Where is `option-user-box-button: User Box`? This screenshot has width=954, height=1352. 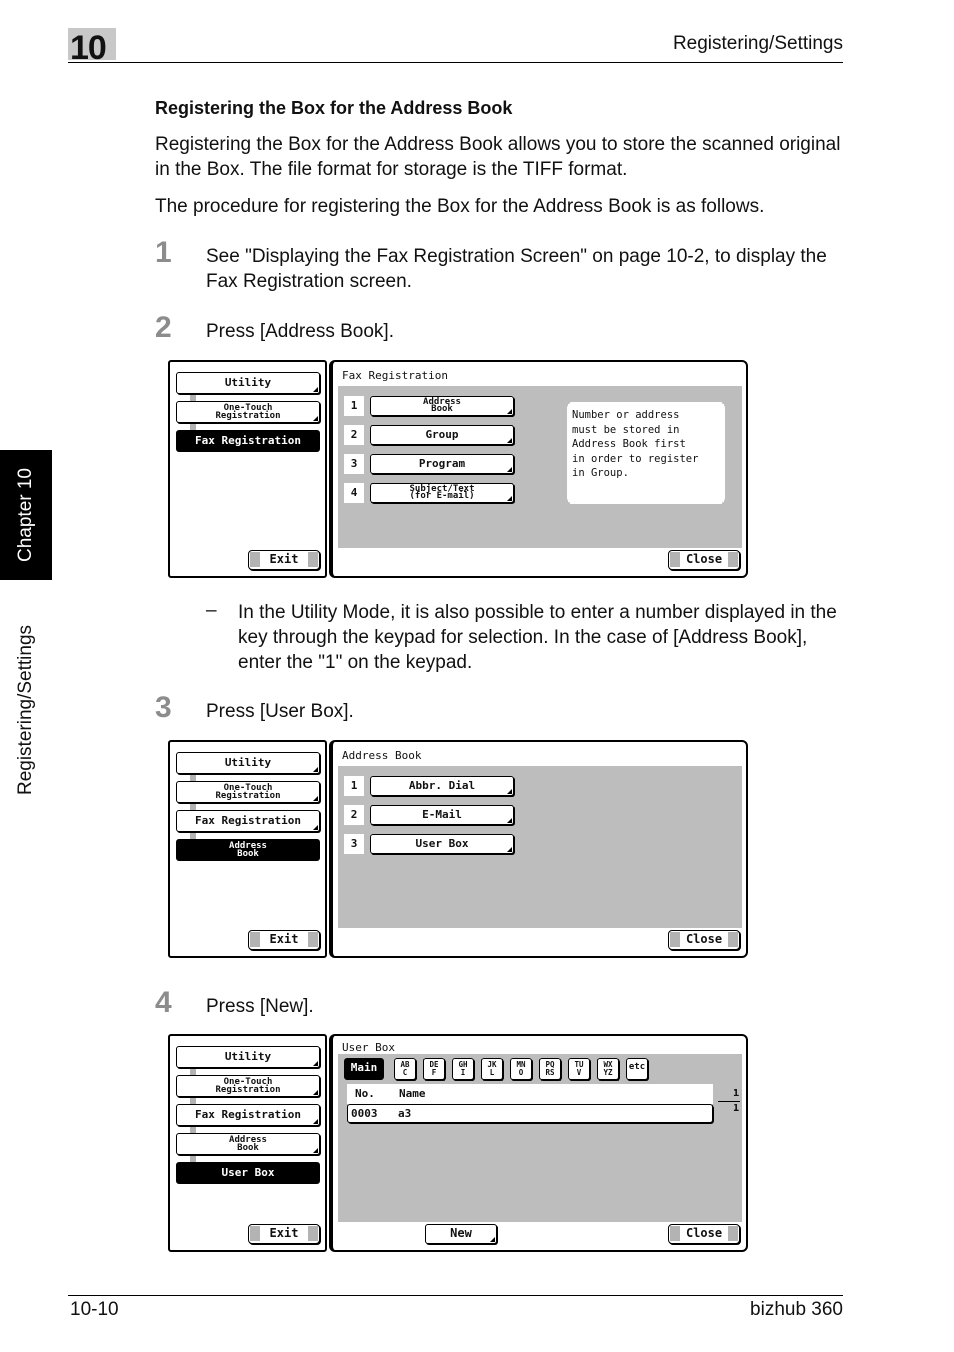
option-user-box-button: User Box is located at coordinates (442, 844).